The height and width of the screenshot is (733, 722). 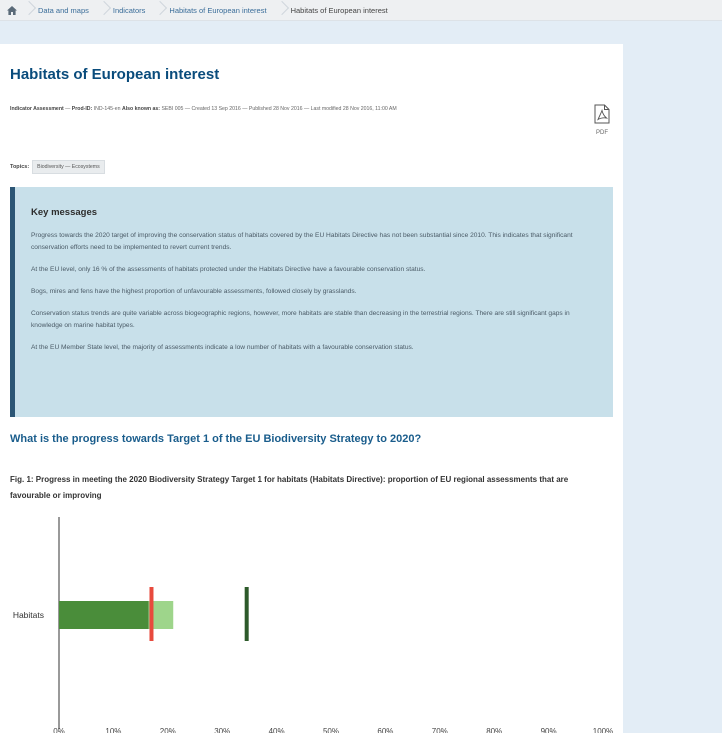 I want to click on topics: Topics: Biodiversity — Ecosystems, so click(x=57, y=167).